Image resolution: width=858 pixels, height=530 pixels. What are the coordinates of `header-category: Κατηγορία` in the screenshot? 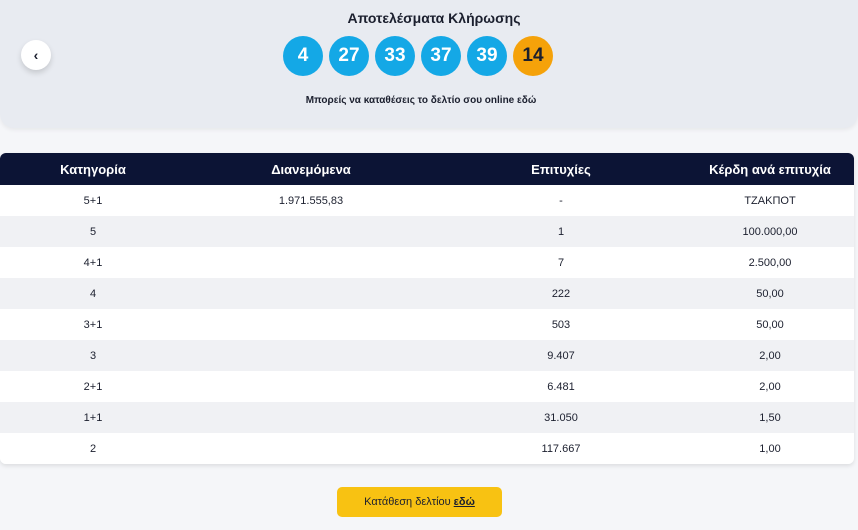 It's located at (93, 169).